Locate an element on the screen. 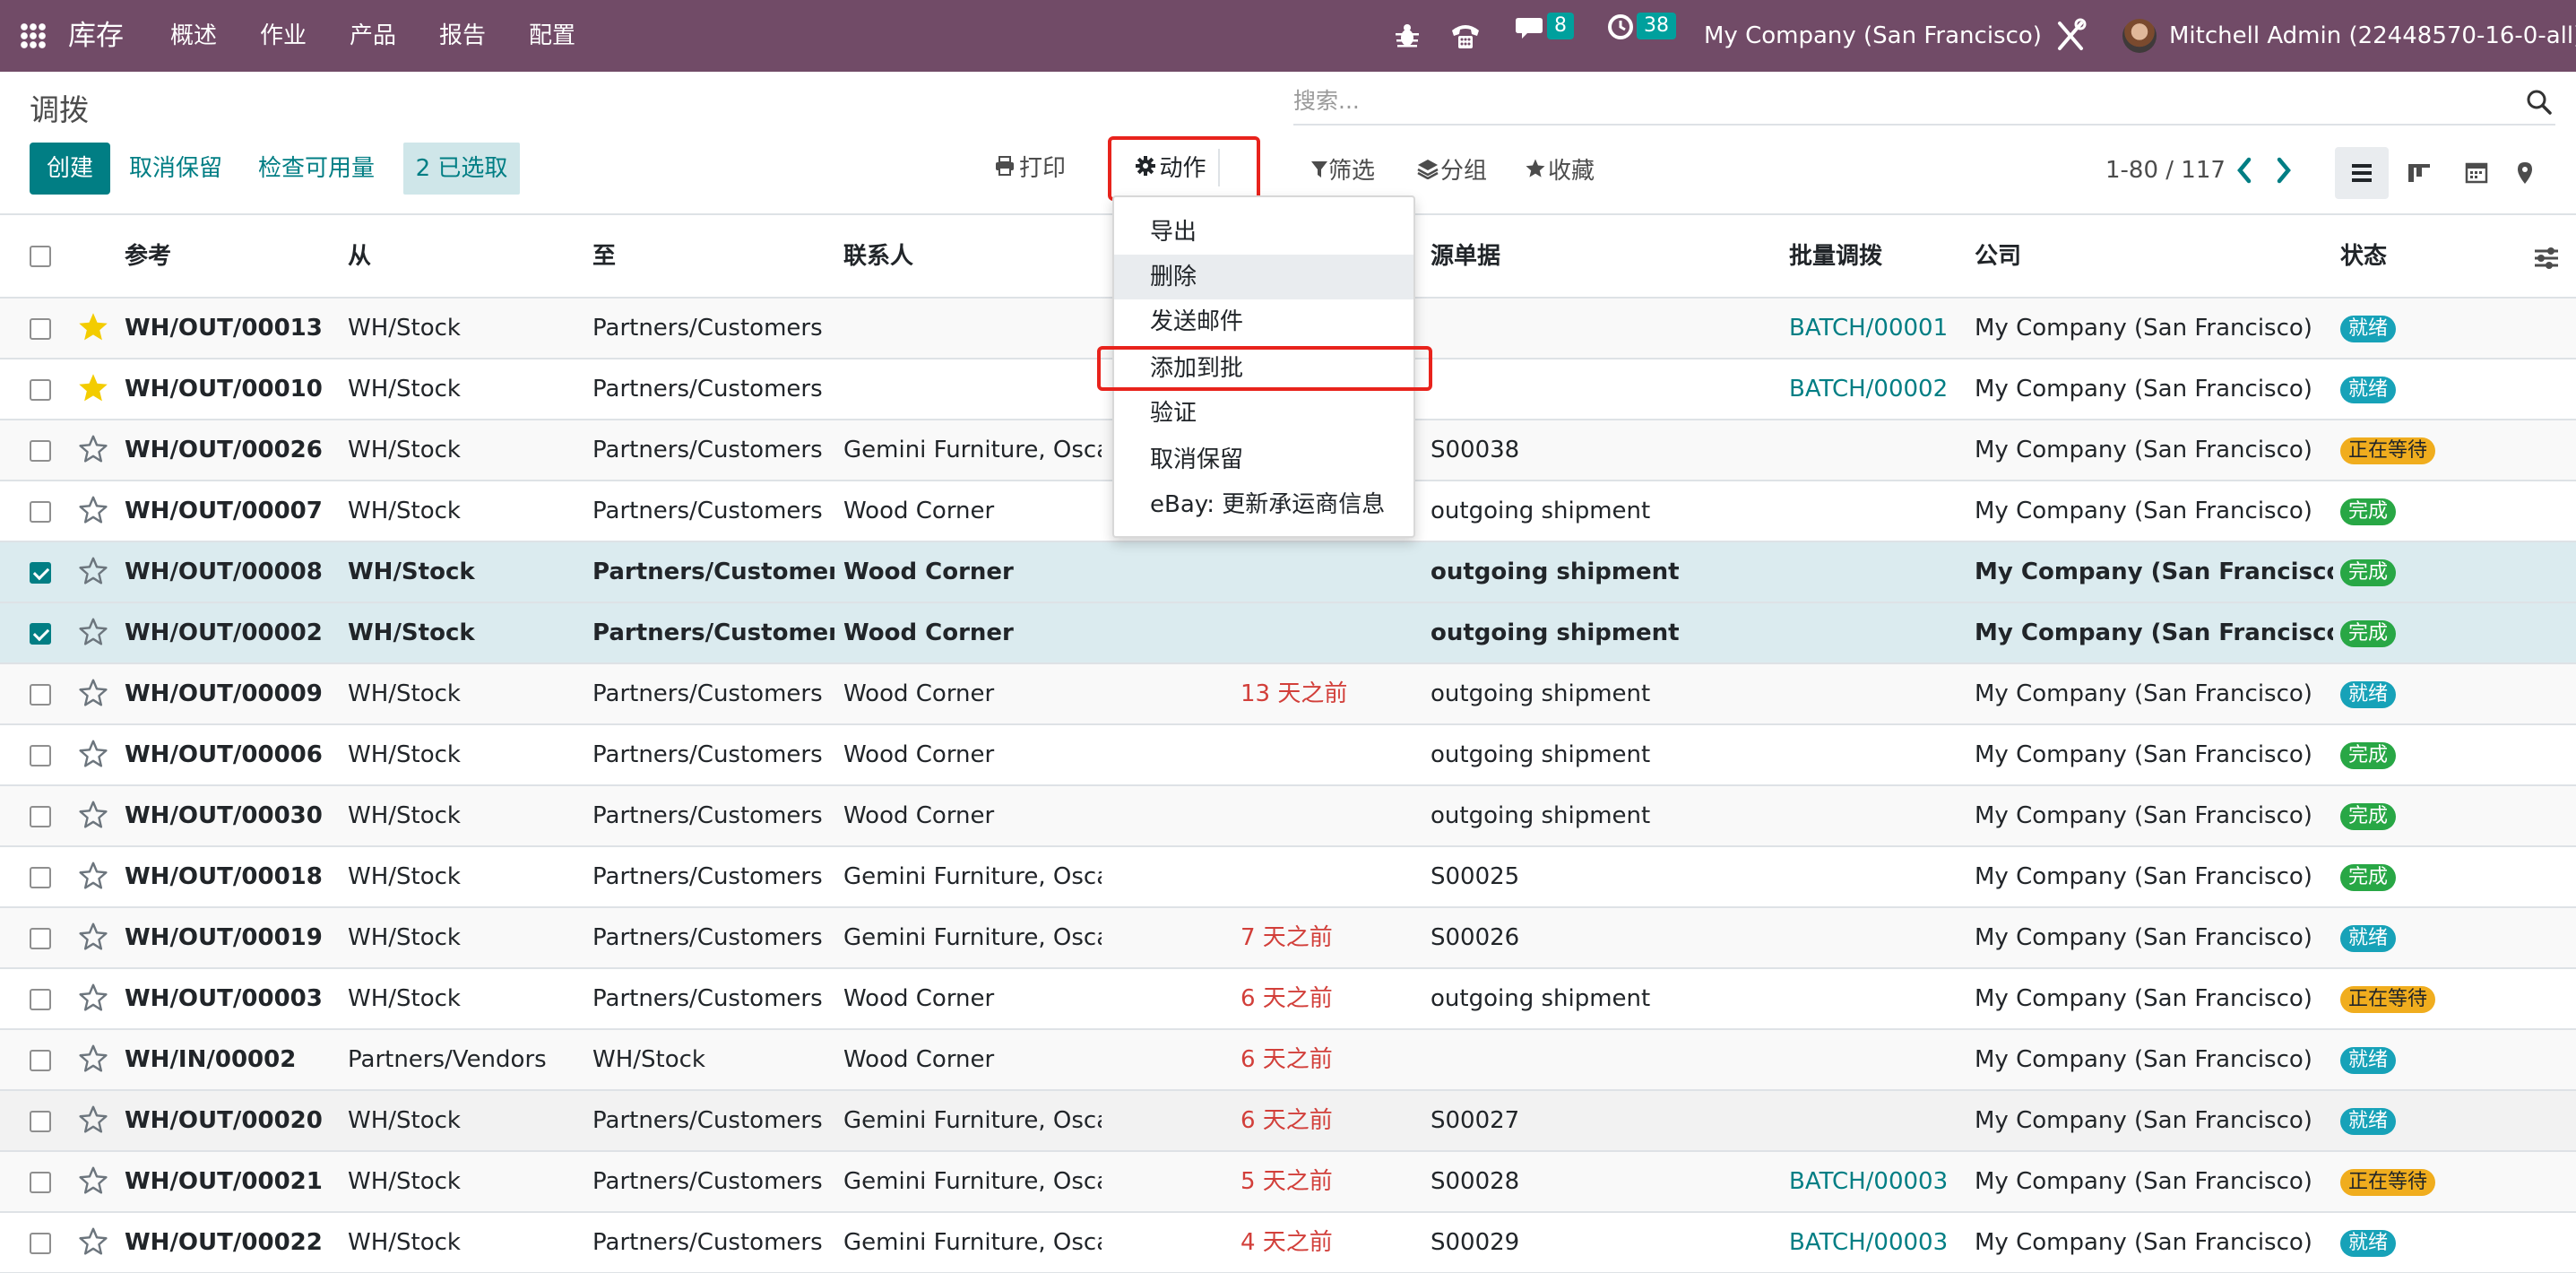 The height and width of the screenshot is (1273, 2576). chevron-right-icon is located at coordinates (2283, 170).